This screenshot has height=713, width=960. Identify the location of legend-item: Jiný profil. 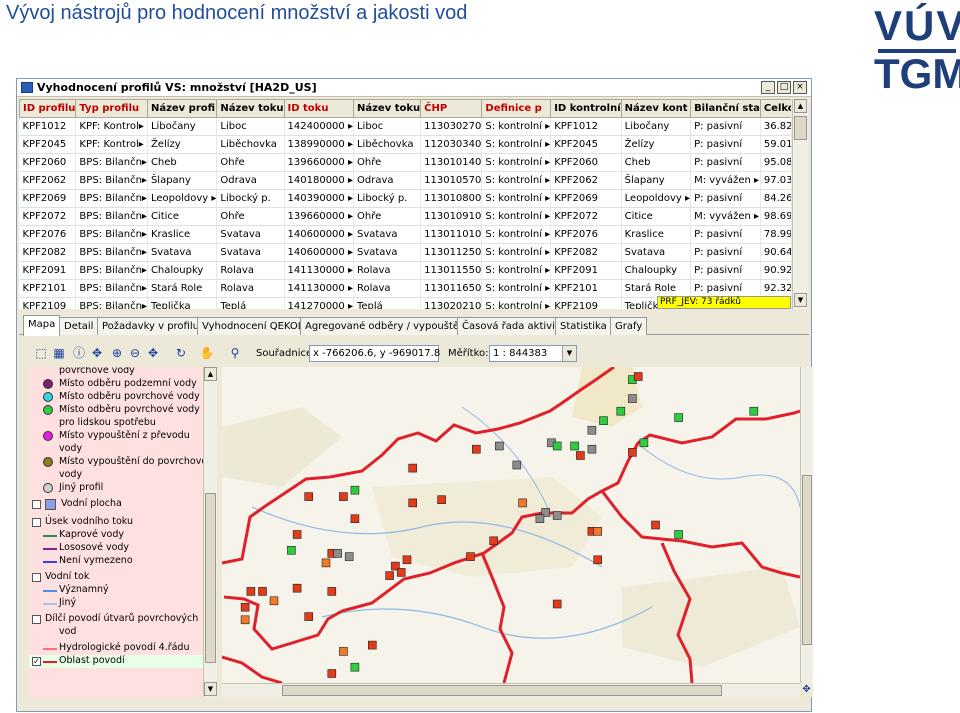
(116, 488).